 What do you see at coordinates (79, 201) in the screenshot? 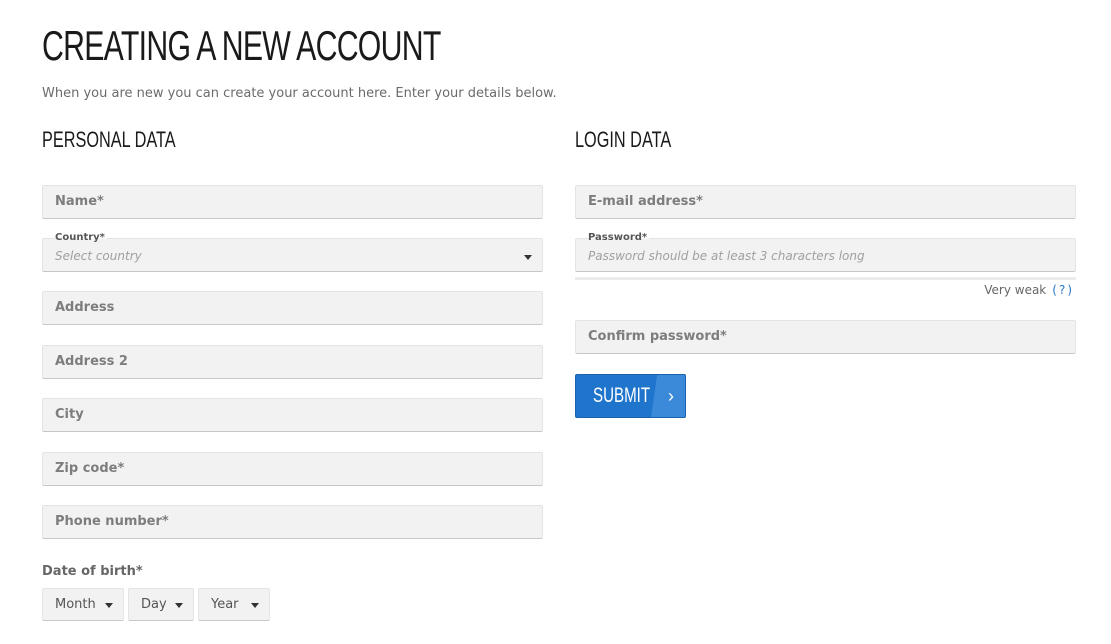
I see `name-placeholder: Name*` at bounding box center [79, 201].